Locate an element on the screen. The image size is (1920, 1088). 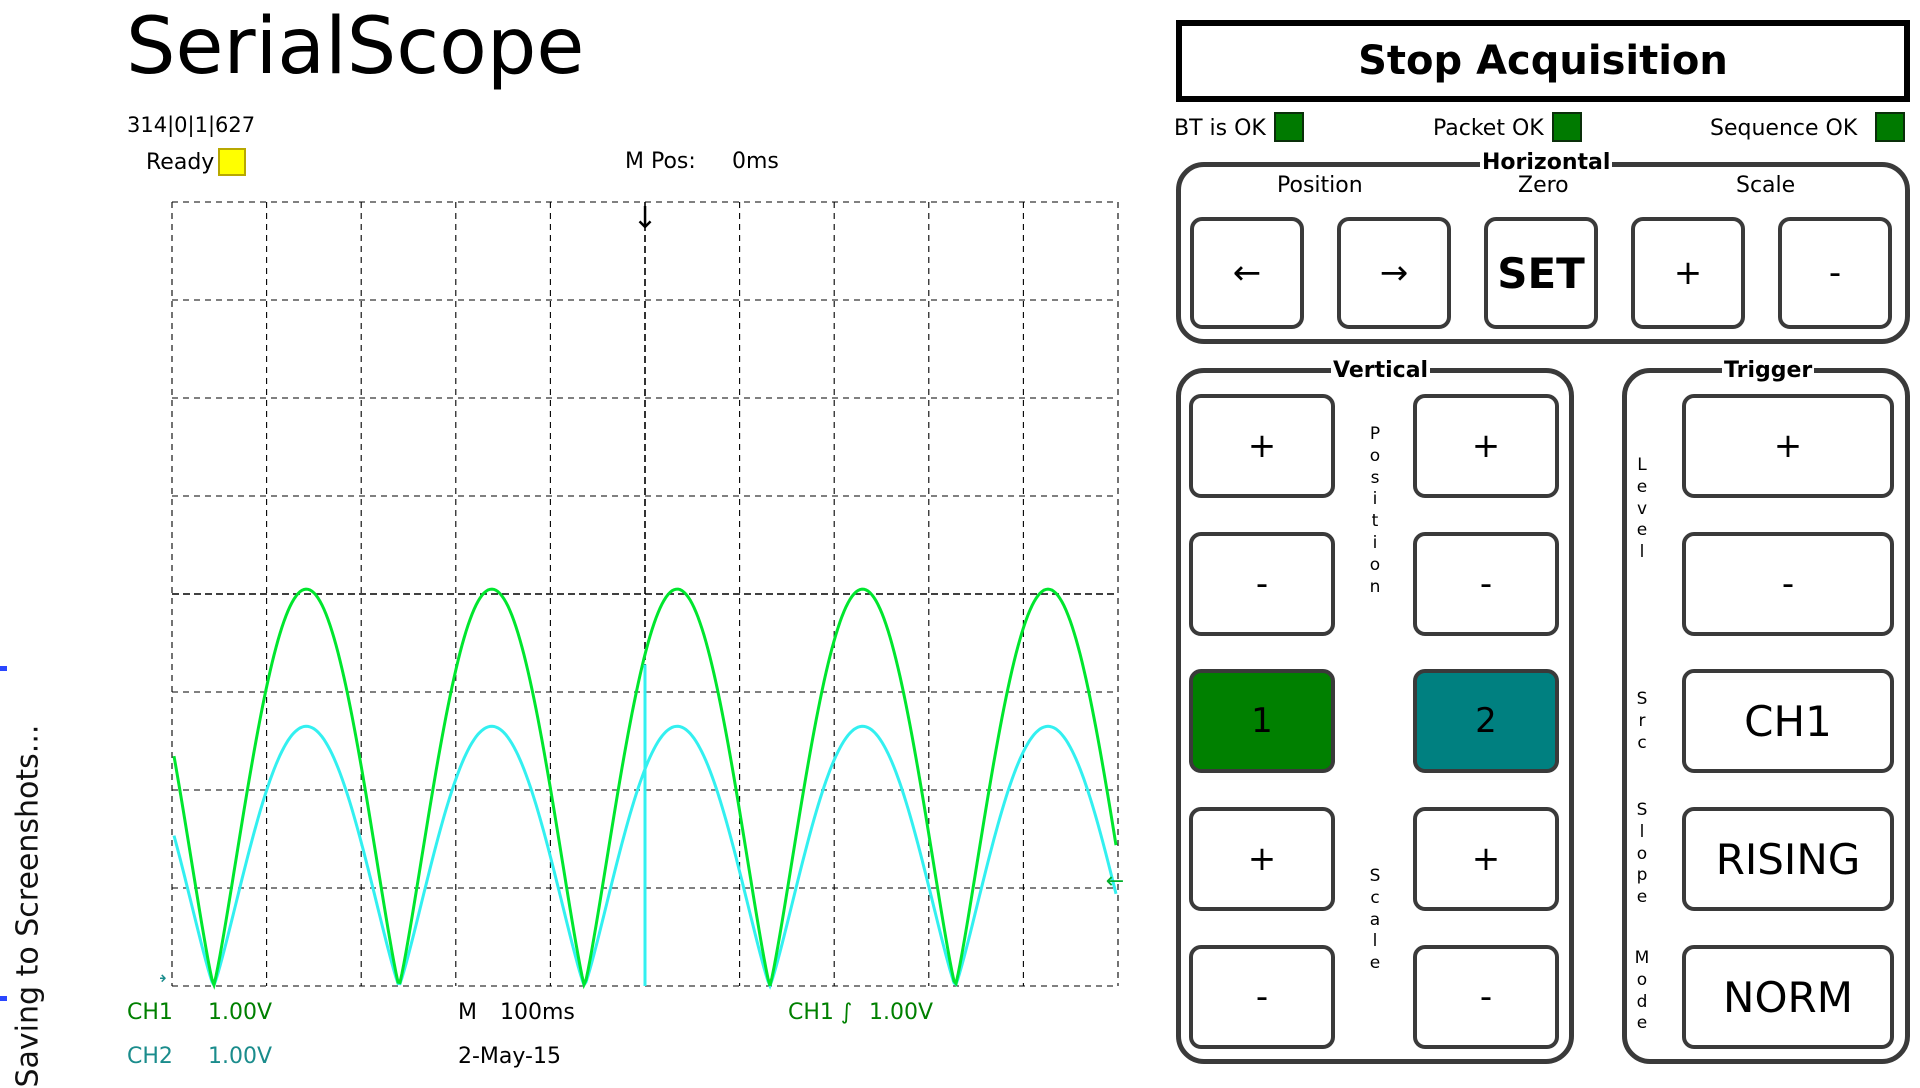
trigger-slope-button: RISING is located at coordinates (1788, 859).